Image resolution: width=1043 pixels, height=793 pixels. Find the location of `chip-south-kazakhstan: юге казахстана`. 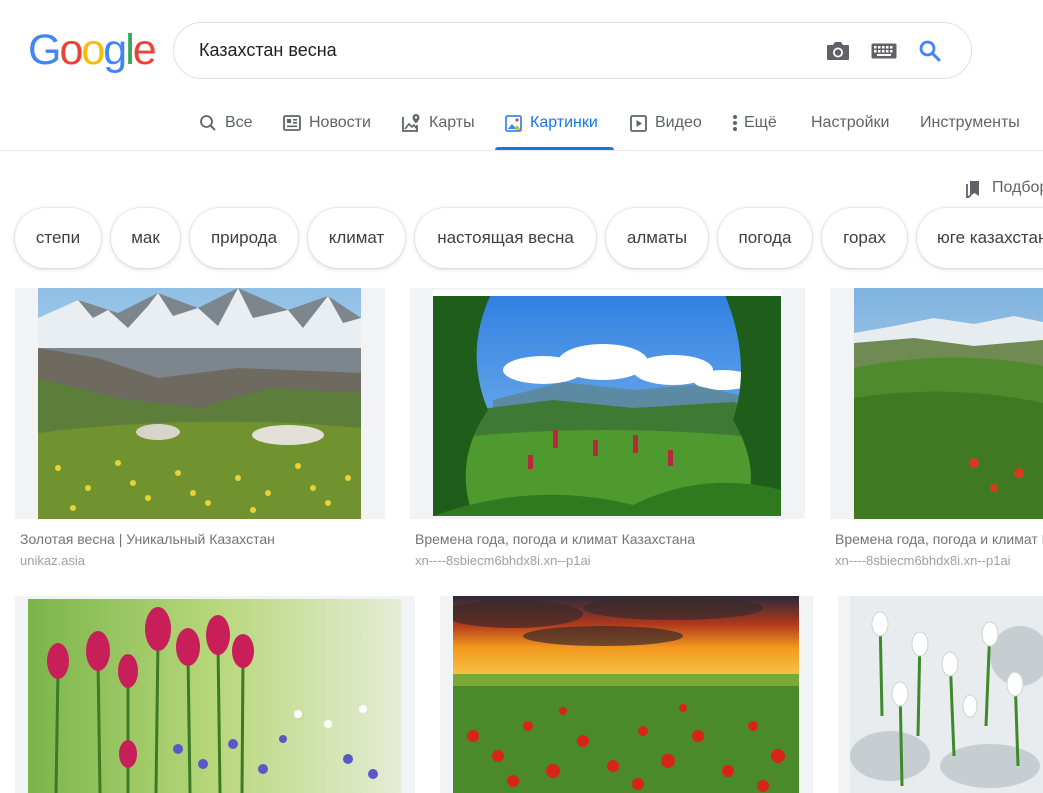

chip-south-kazakhstan: юге казахстана is located at coordinates (980, 238).